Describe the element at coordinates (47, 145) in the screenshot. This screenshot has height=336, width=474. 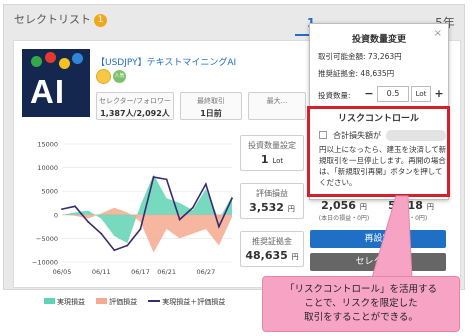
I see `y-tick-label: 15000` at that location.